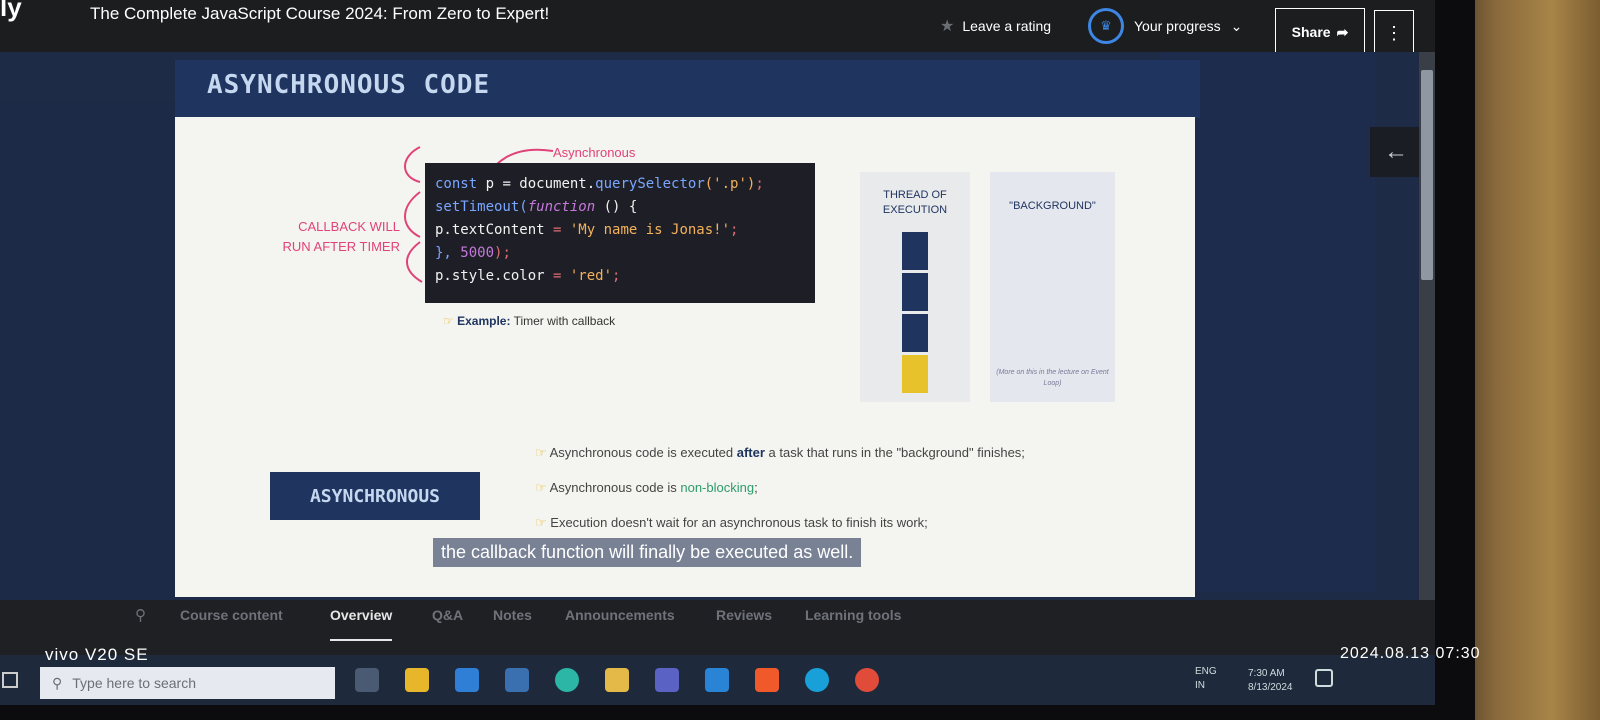 The height and width of the screenshot is (720, 1600). Describe the element at coordinates (587, 230) in the screenshot. I see `code-line-3: p.textContent = 'My name is Jonas!';` at that location.